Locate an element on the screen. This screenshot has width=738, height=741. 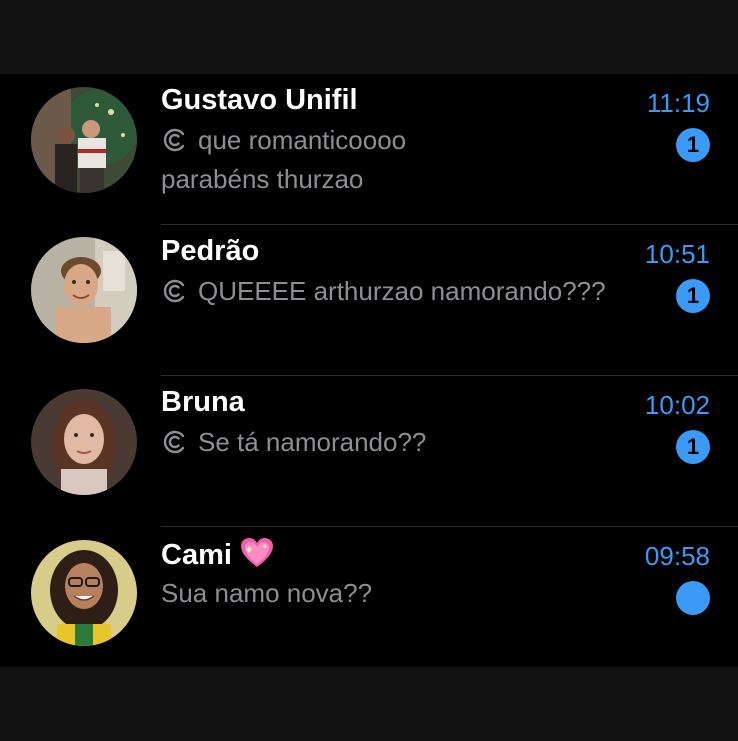
contact-name: Cami is located at coordinates (217, 554).